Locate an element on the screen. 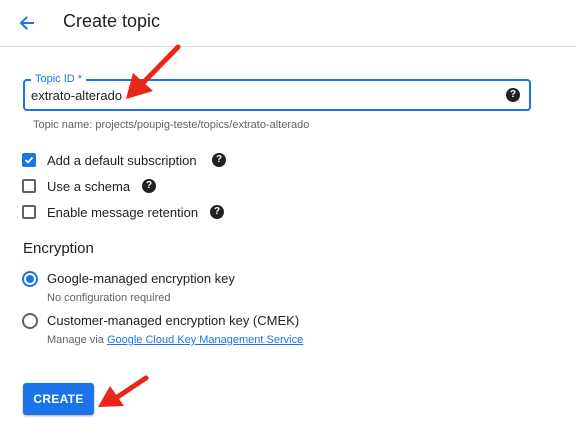  customer-managed-key-radio is located at coordinates (30, 321).